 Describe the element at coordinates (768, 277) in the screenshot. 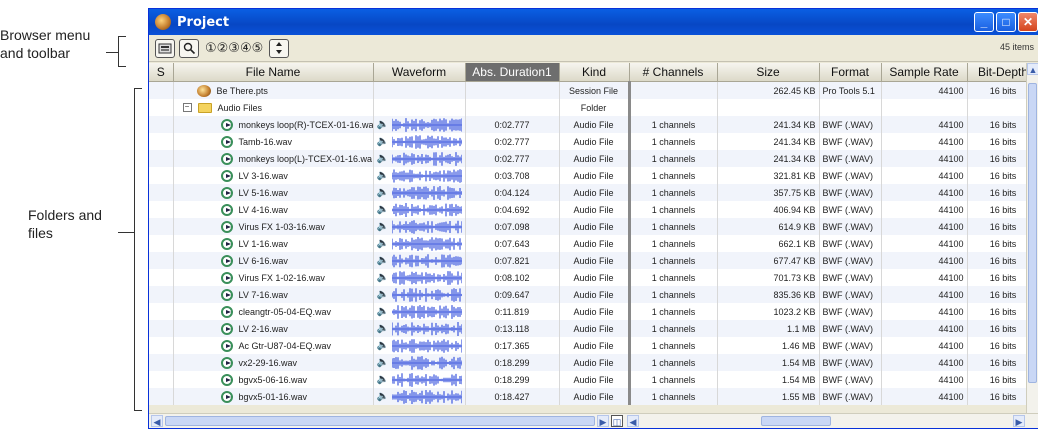

I see `size-cell: 701.73 KB` at that location.